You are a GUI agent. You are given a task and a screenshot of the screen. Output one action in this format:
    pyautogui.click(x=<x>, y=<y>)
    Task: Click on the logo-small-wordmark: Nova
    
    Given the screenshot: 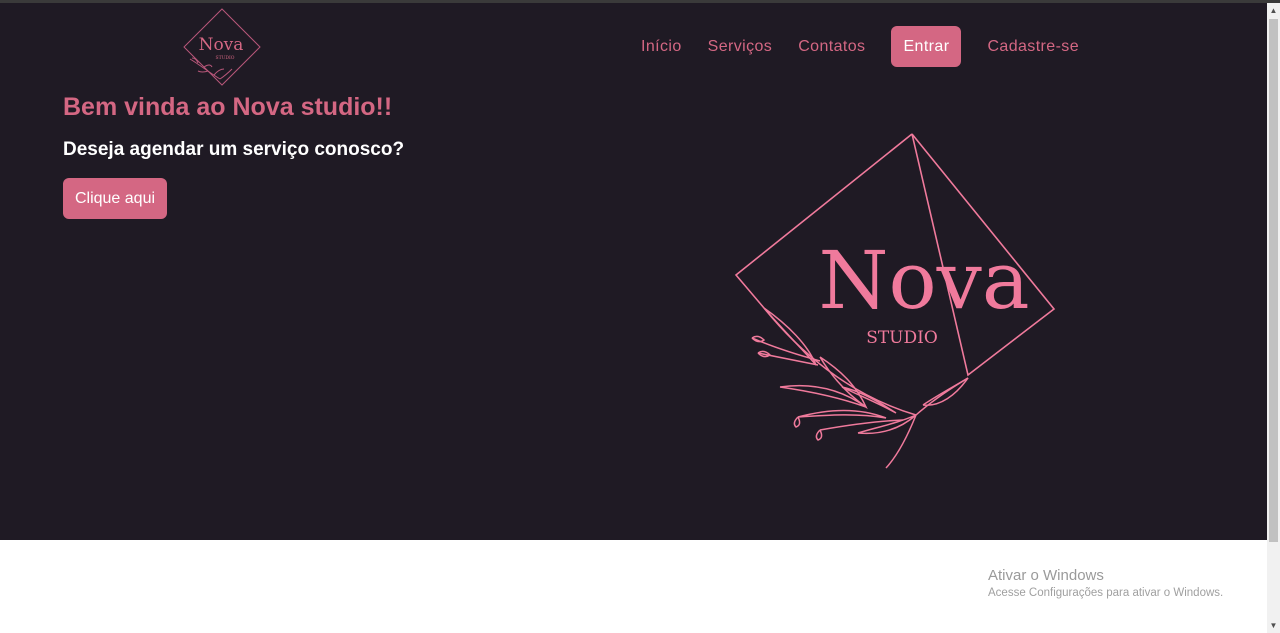 What is the action you would take?
    pyautogui.click(x=221, y=45)
    